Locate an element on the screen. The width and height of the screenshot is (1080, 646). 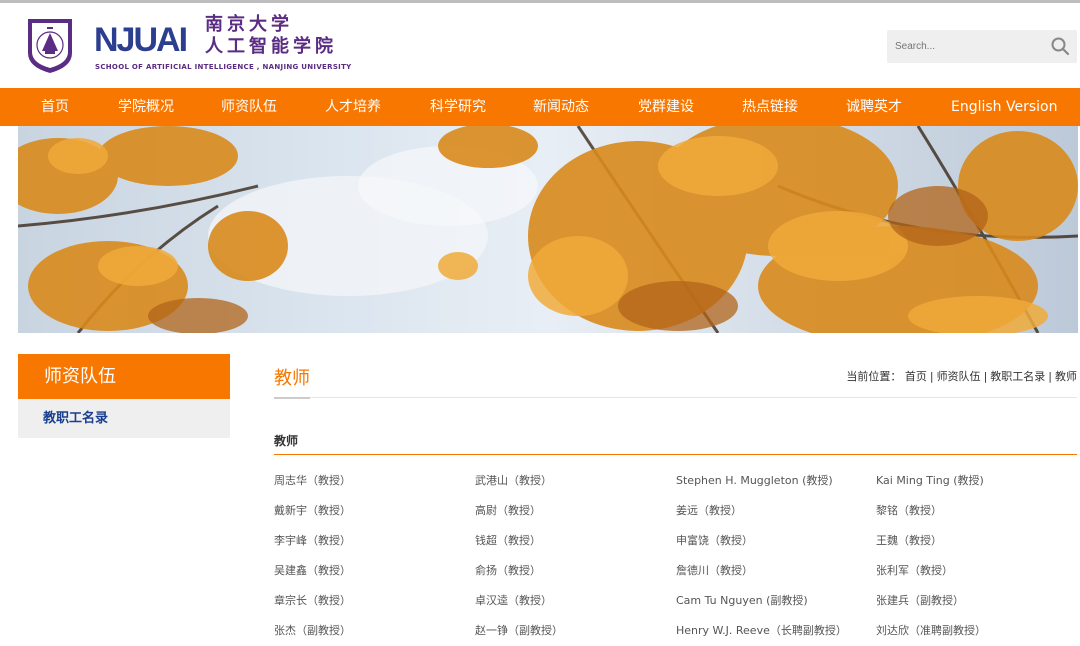
logo-njuai-text: NJUAI is located at coordinates (140, 40).